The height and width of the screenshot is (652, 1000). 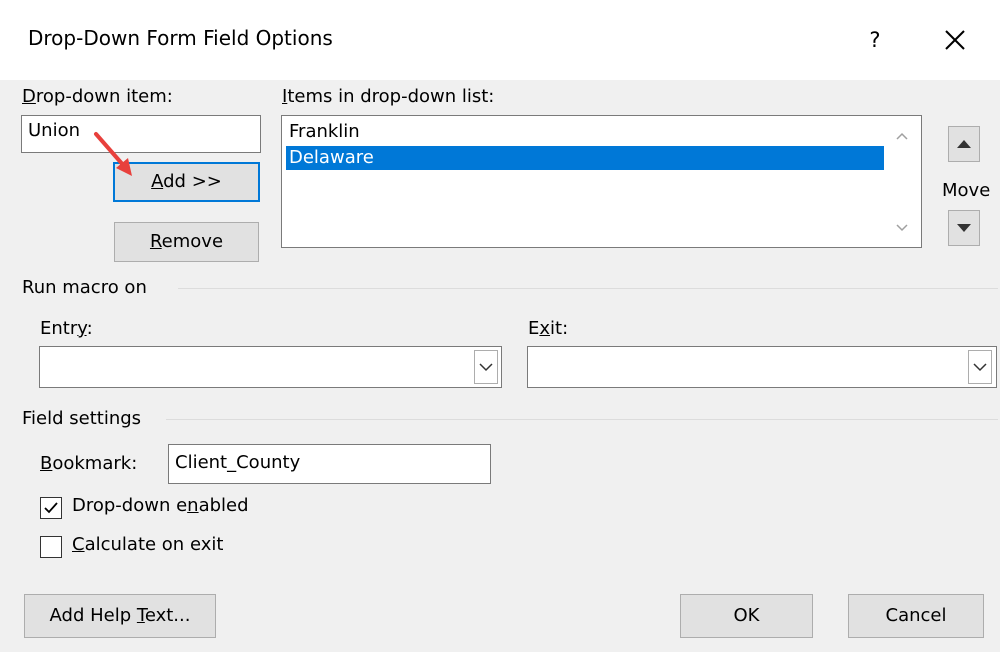 What do you see at coordinates (51, 547) in the screenshot?
I see `calculate-on-exit-checkbox` at bounding box center [51, 547].